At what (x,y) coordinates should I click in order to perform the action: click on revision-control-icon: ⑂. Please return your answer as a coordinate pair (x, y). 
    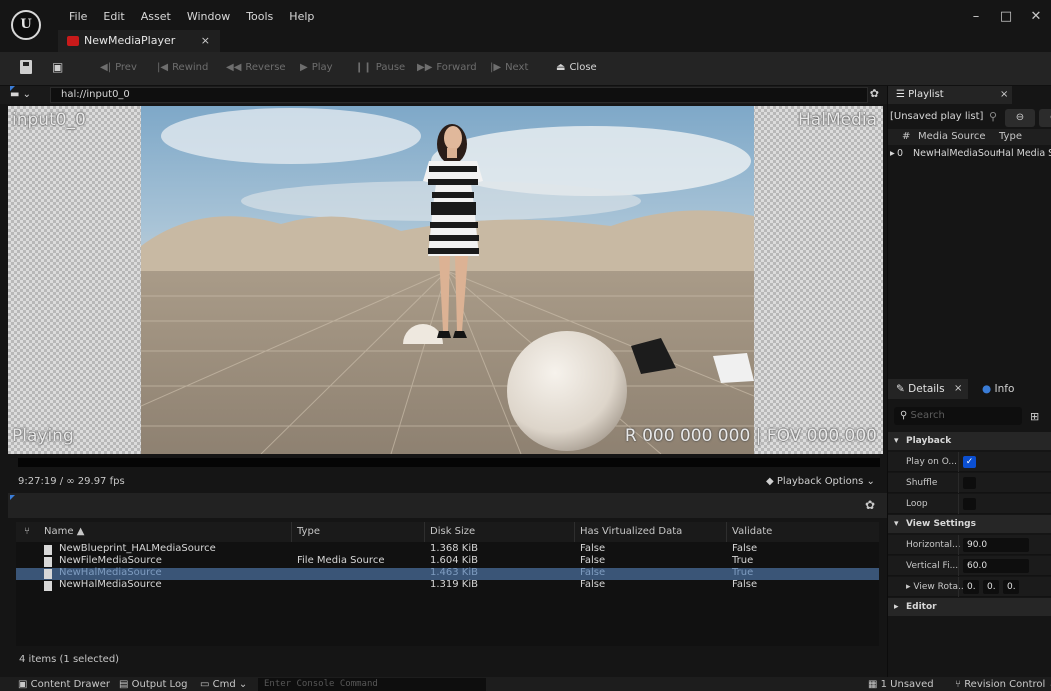
    Looking at the image, I should click on (958, 684).